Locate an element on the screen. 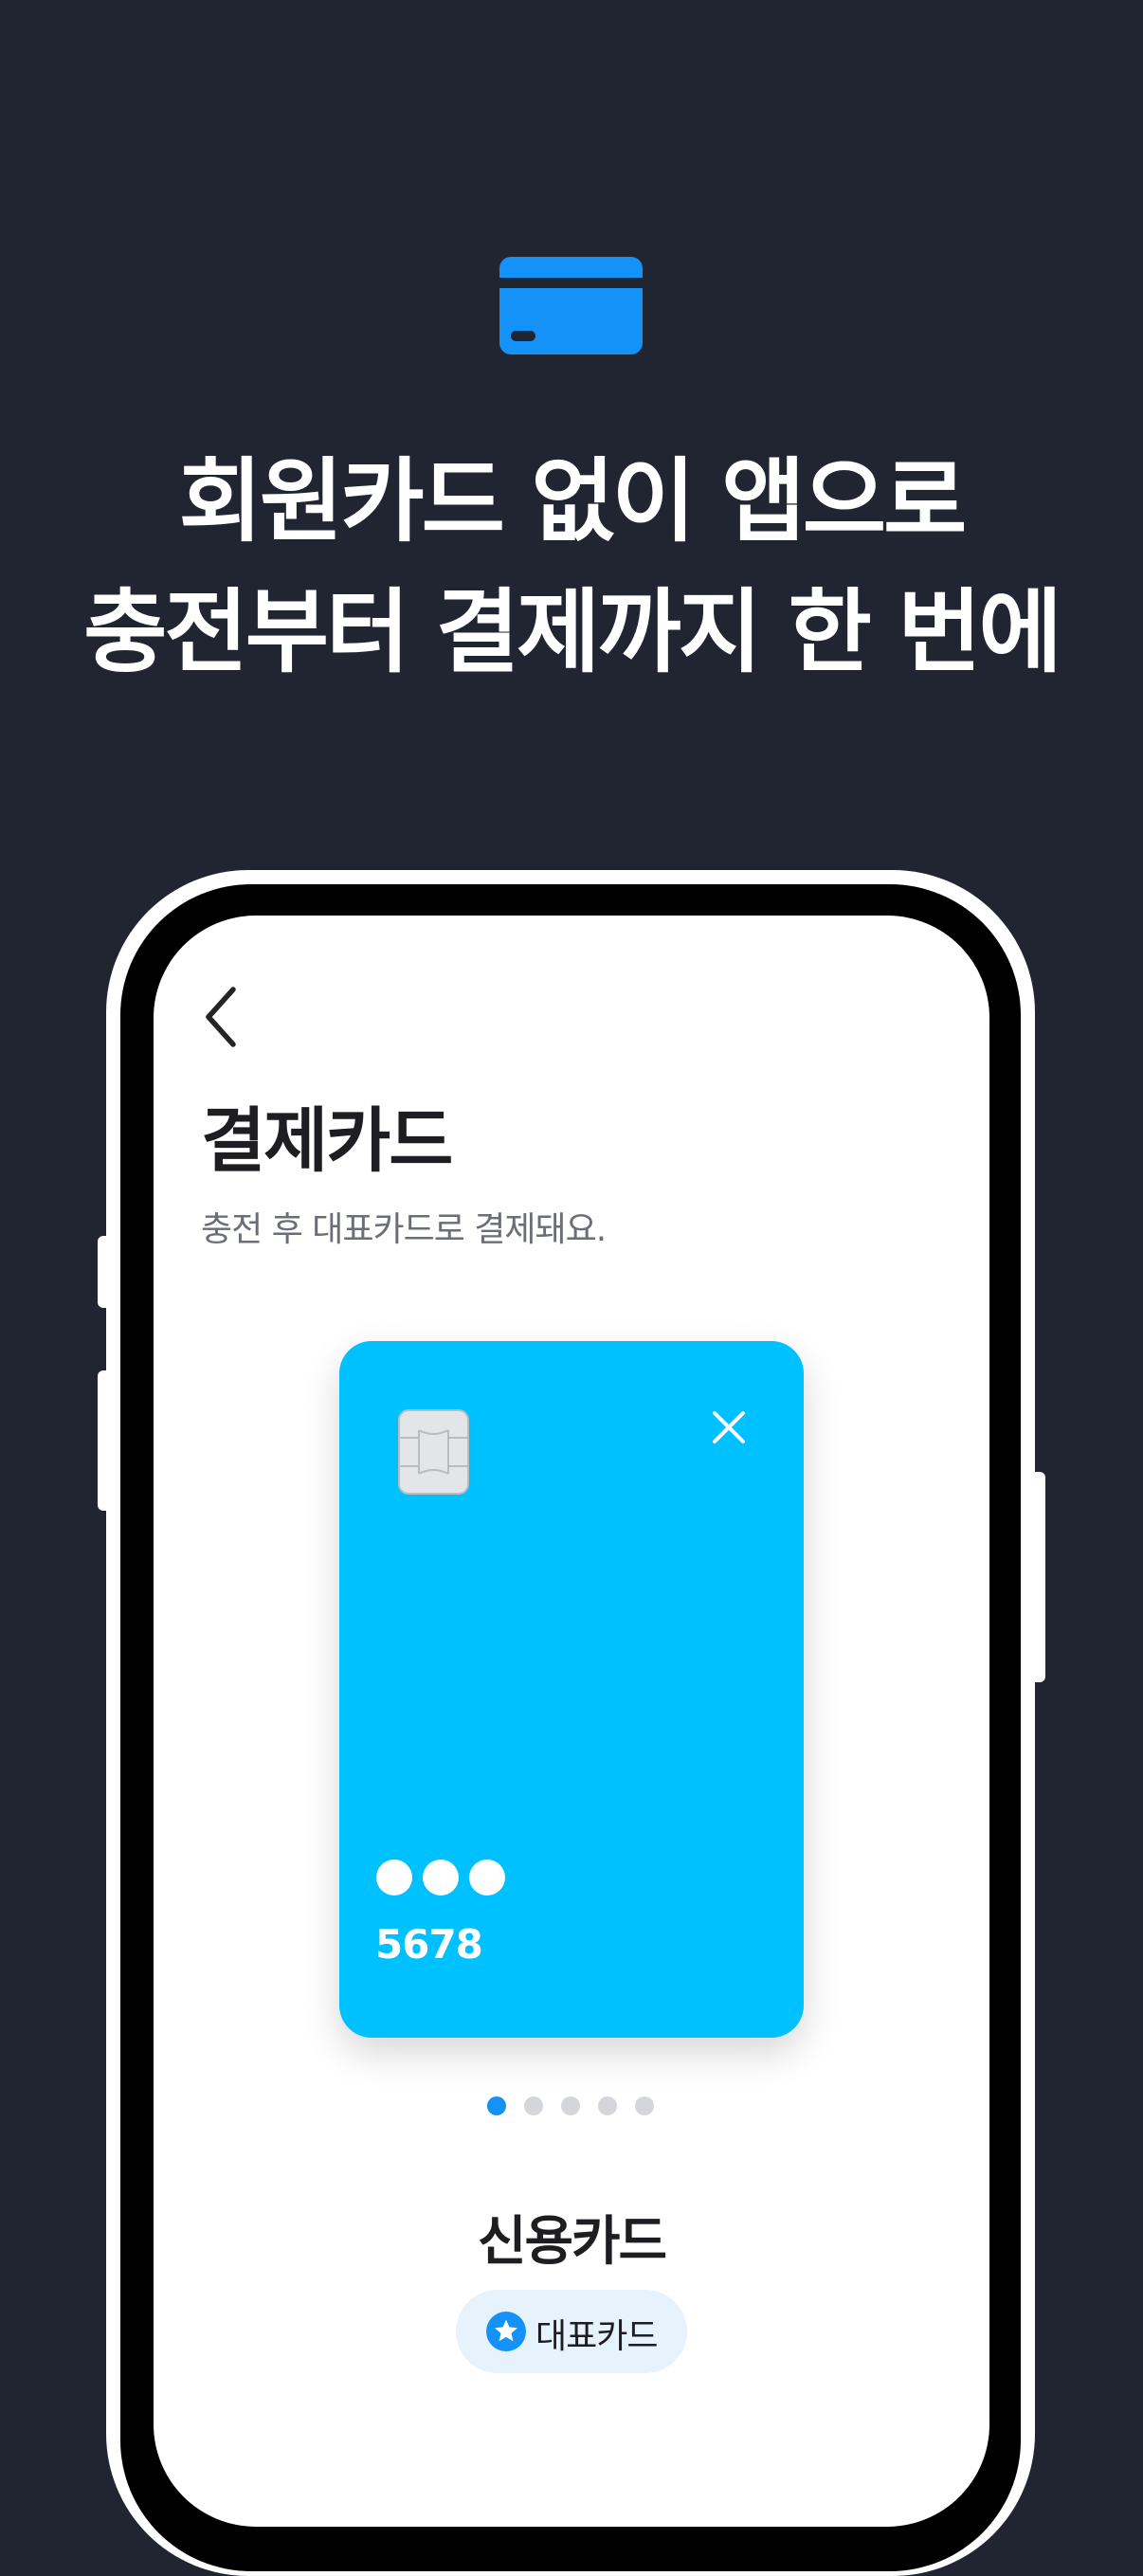 The image size is (1143, 2576). payment-card: 5678 is located at coordinates (571, 1689).